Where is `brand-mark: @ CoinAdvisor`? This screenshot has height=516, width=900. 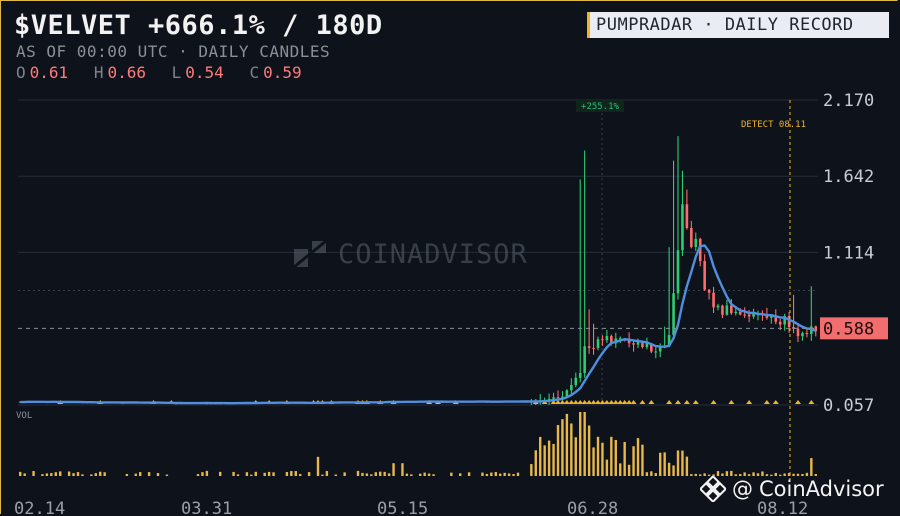 brand-mark: @ CoinAdvisor is located at coordinates (792, 489).